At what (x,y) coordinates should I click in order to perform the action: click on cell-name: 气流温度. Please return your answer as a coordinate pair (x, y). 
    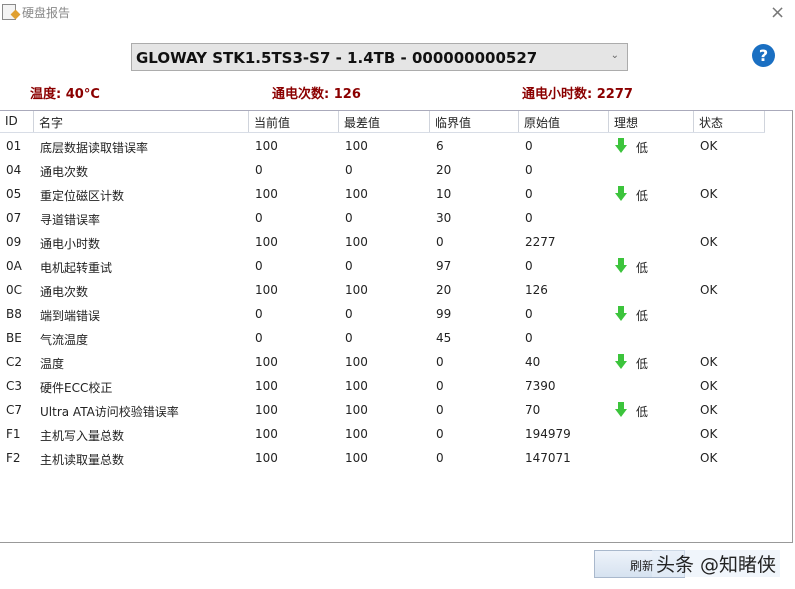
    Looking at the image, I should click on (64, 340).